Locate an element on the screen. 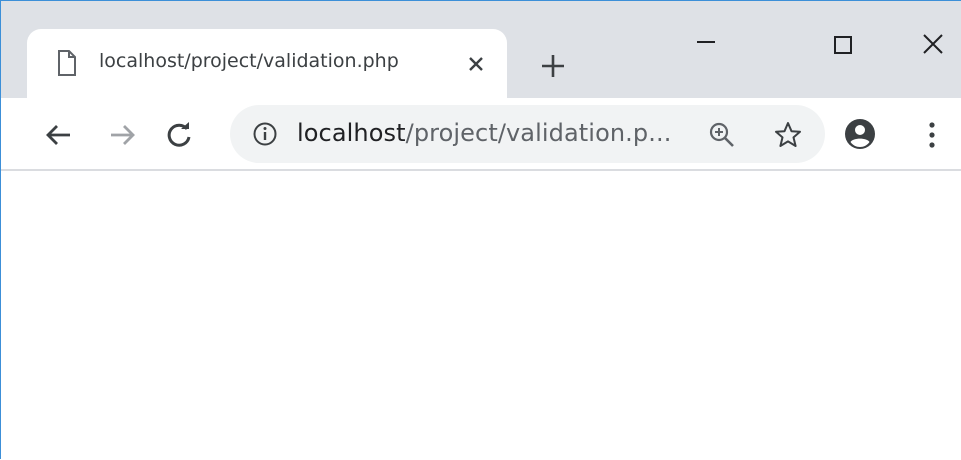 The image size is (961, 460). info-icon is located at coordinates (265, 134).